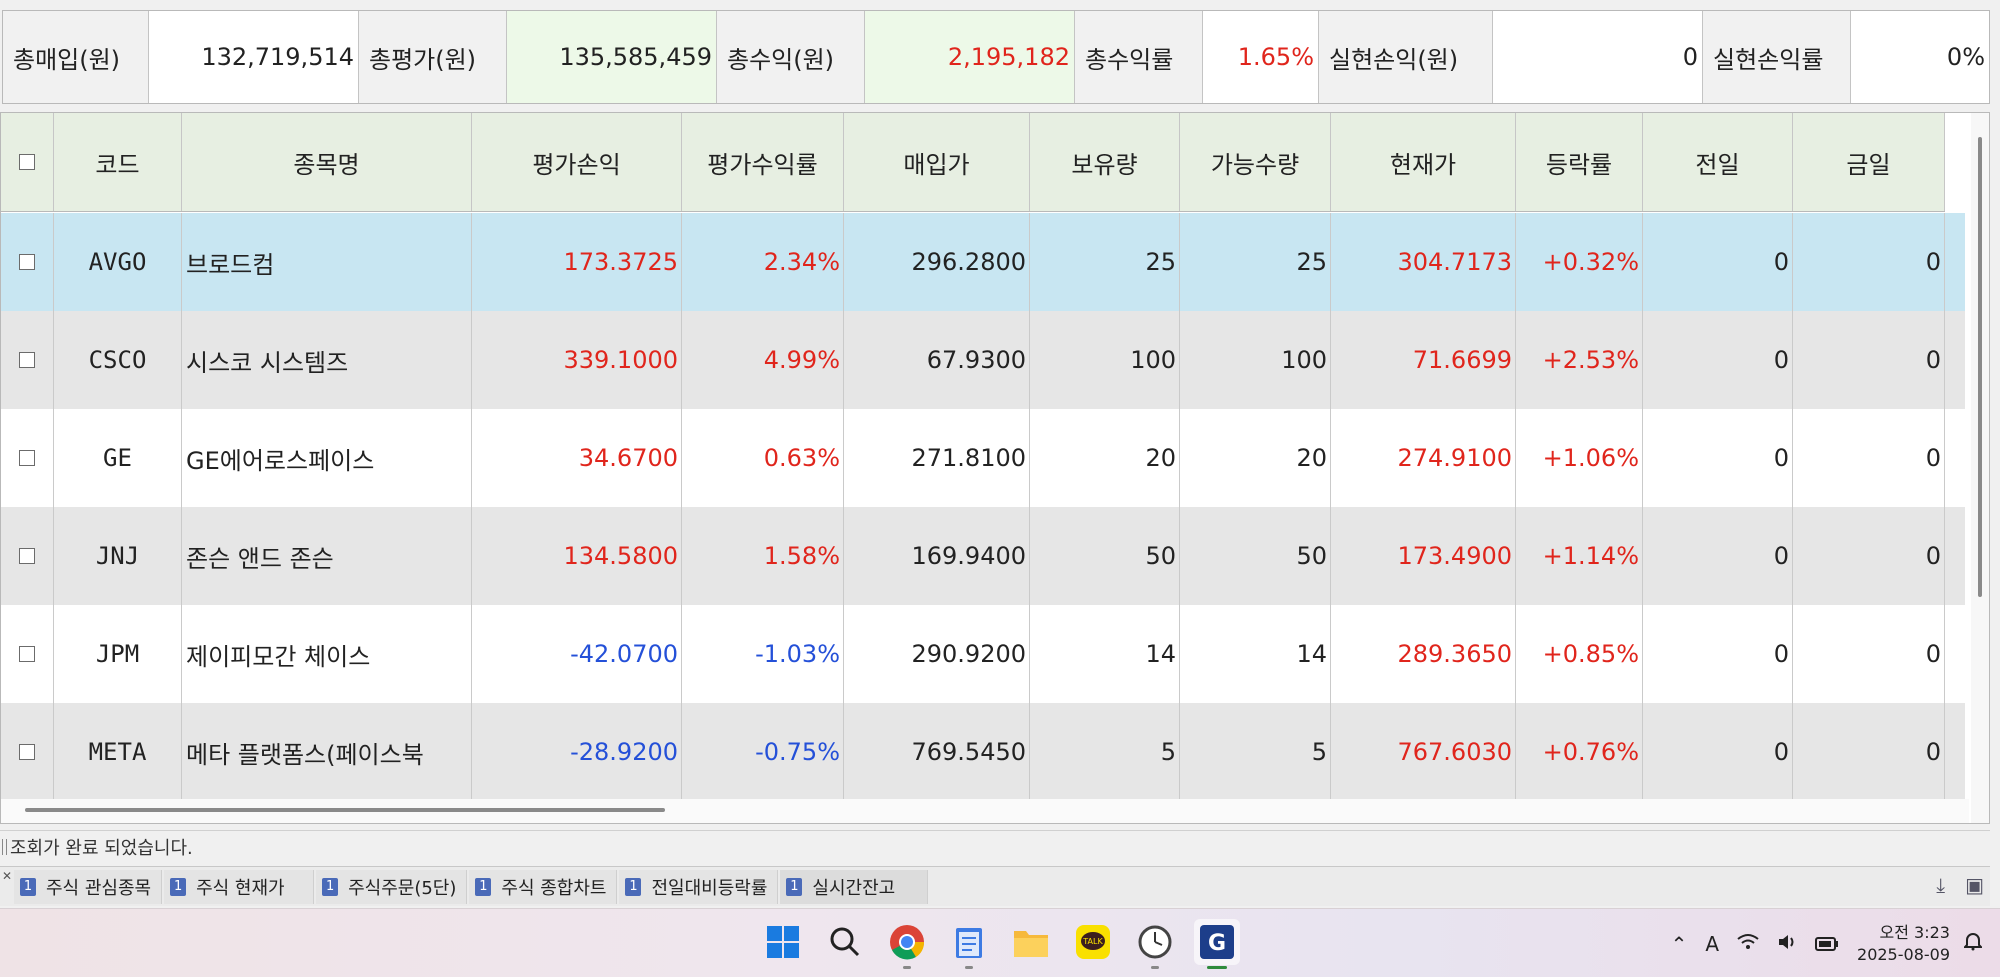 This screenshot has height=978, width=2000. What do you see at coordinates (1255, 162) in the screenshot?
I see `column-header-avail-qty: 가능수량` at bounding box center [1255, 162].